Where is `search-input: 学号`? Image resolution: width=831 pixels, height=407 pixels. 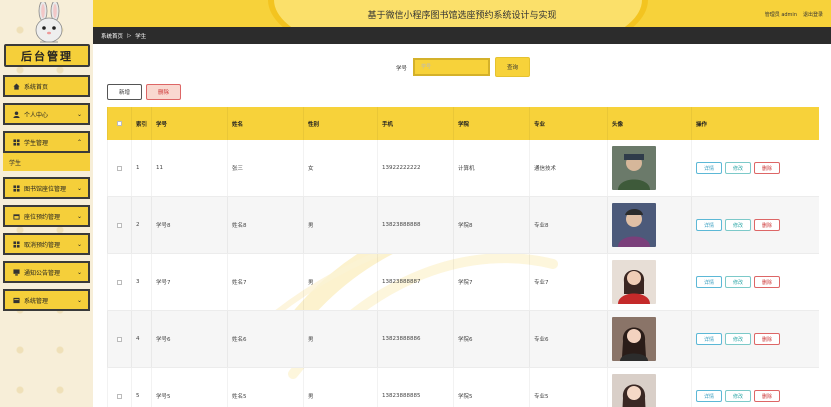 search-input: 学号 is located at coordinates (451, 67).